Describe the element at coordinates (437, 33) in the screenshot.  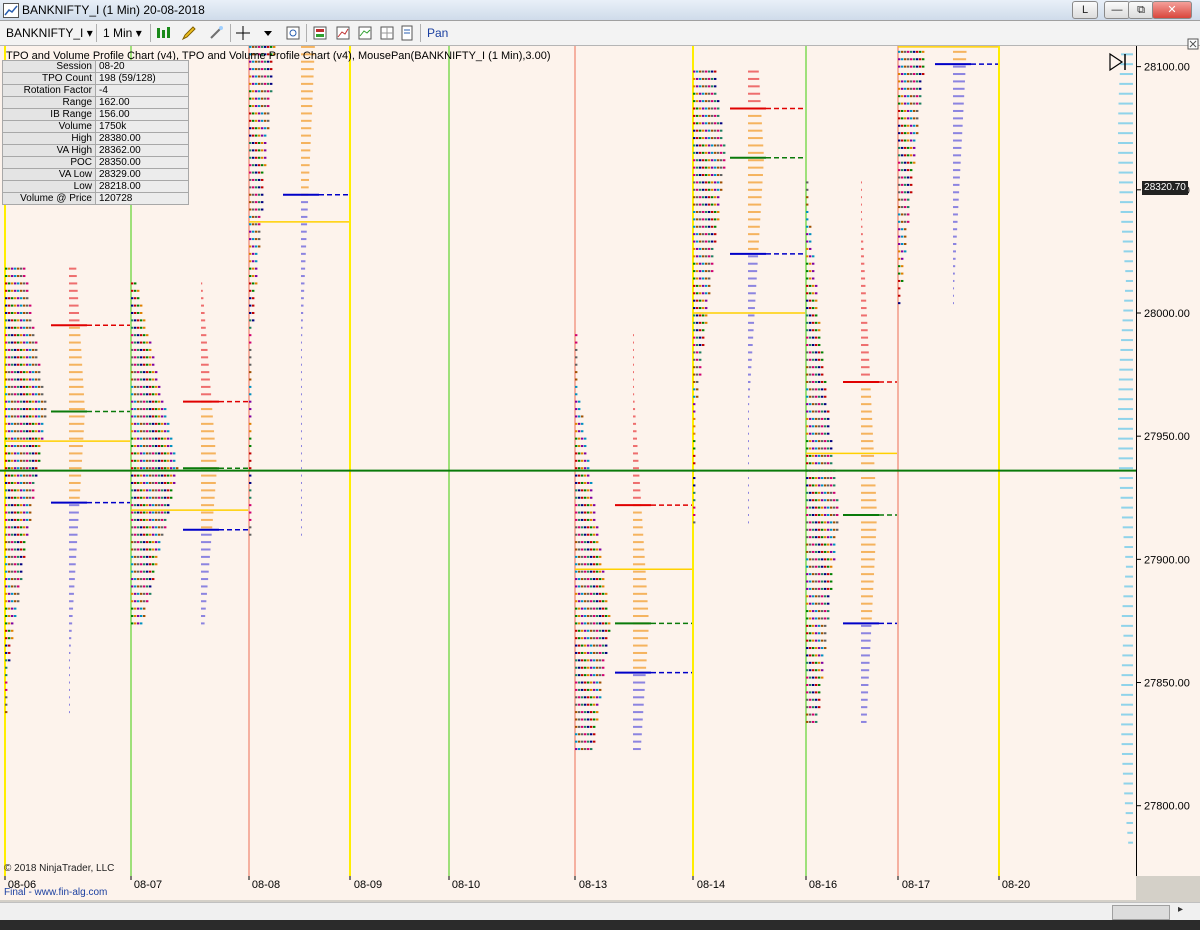
I see `pan-button: Pan` at that location.